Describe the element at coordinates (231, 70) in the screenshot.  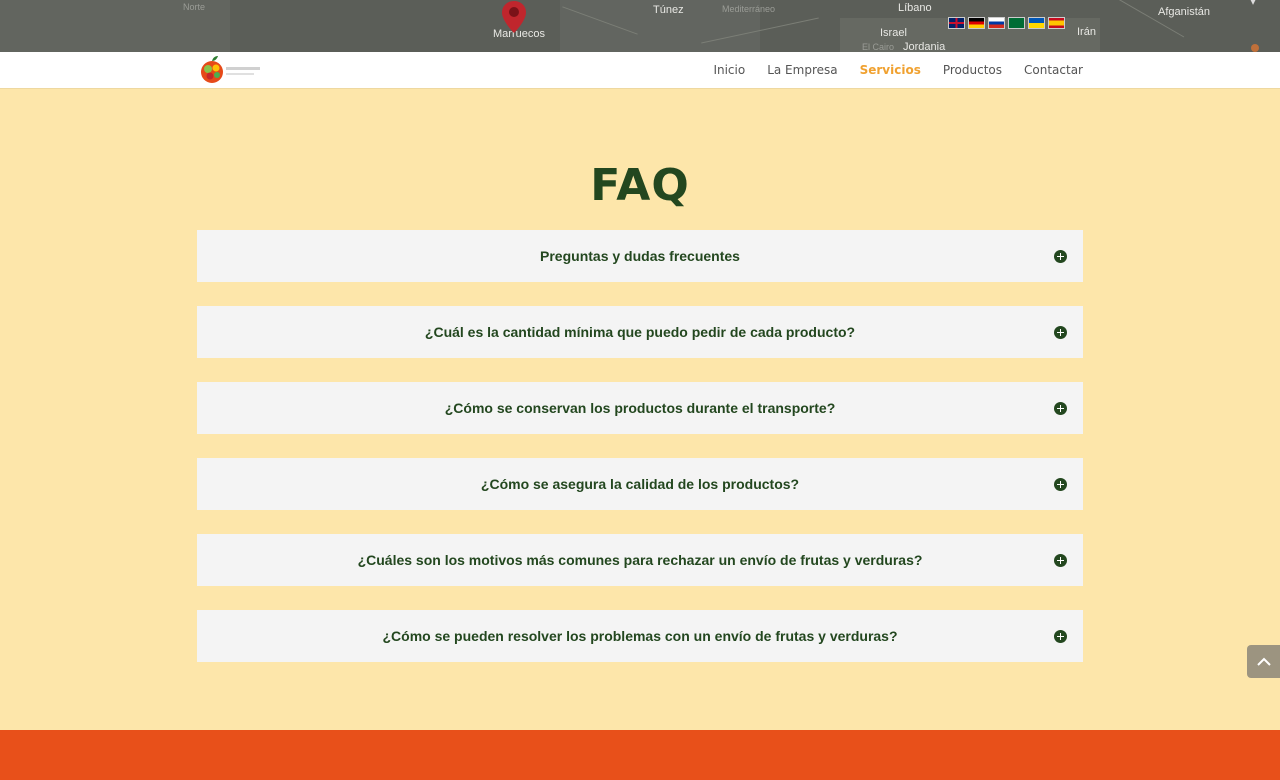
I see `logo` at that location.